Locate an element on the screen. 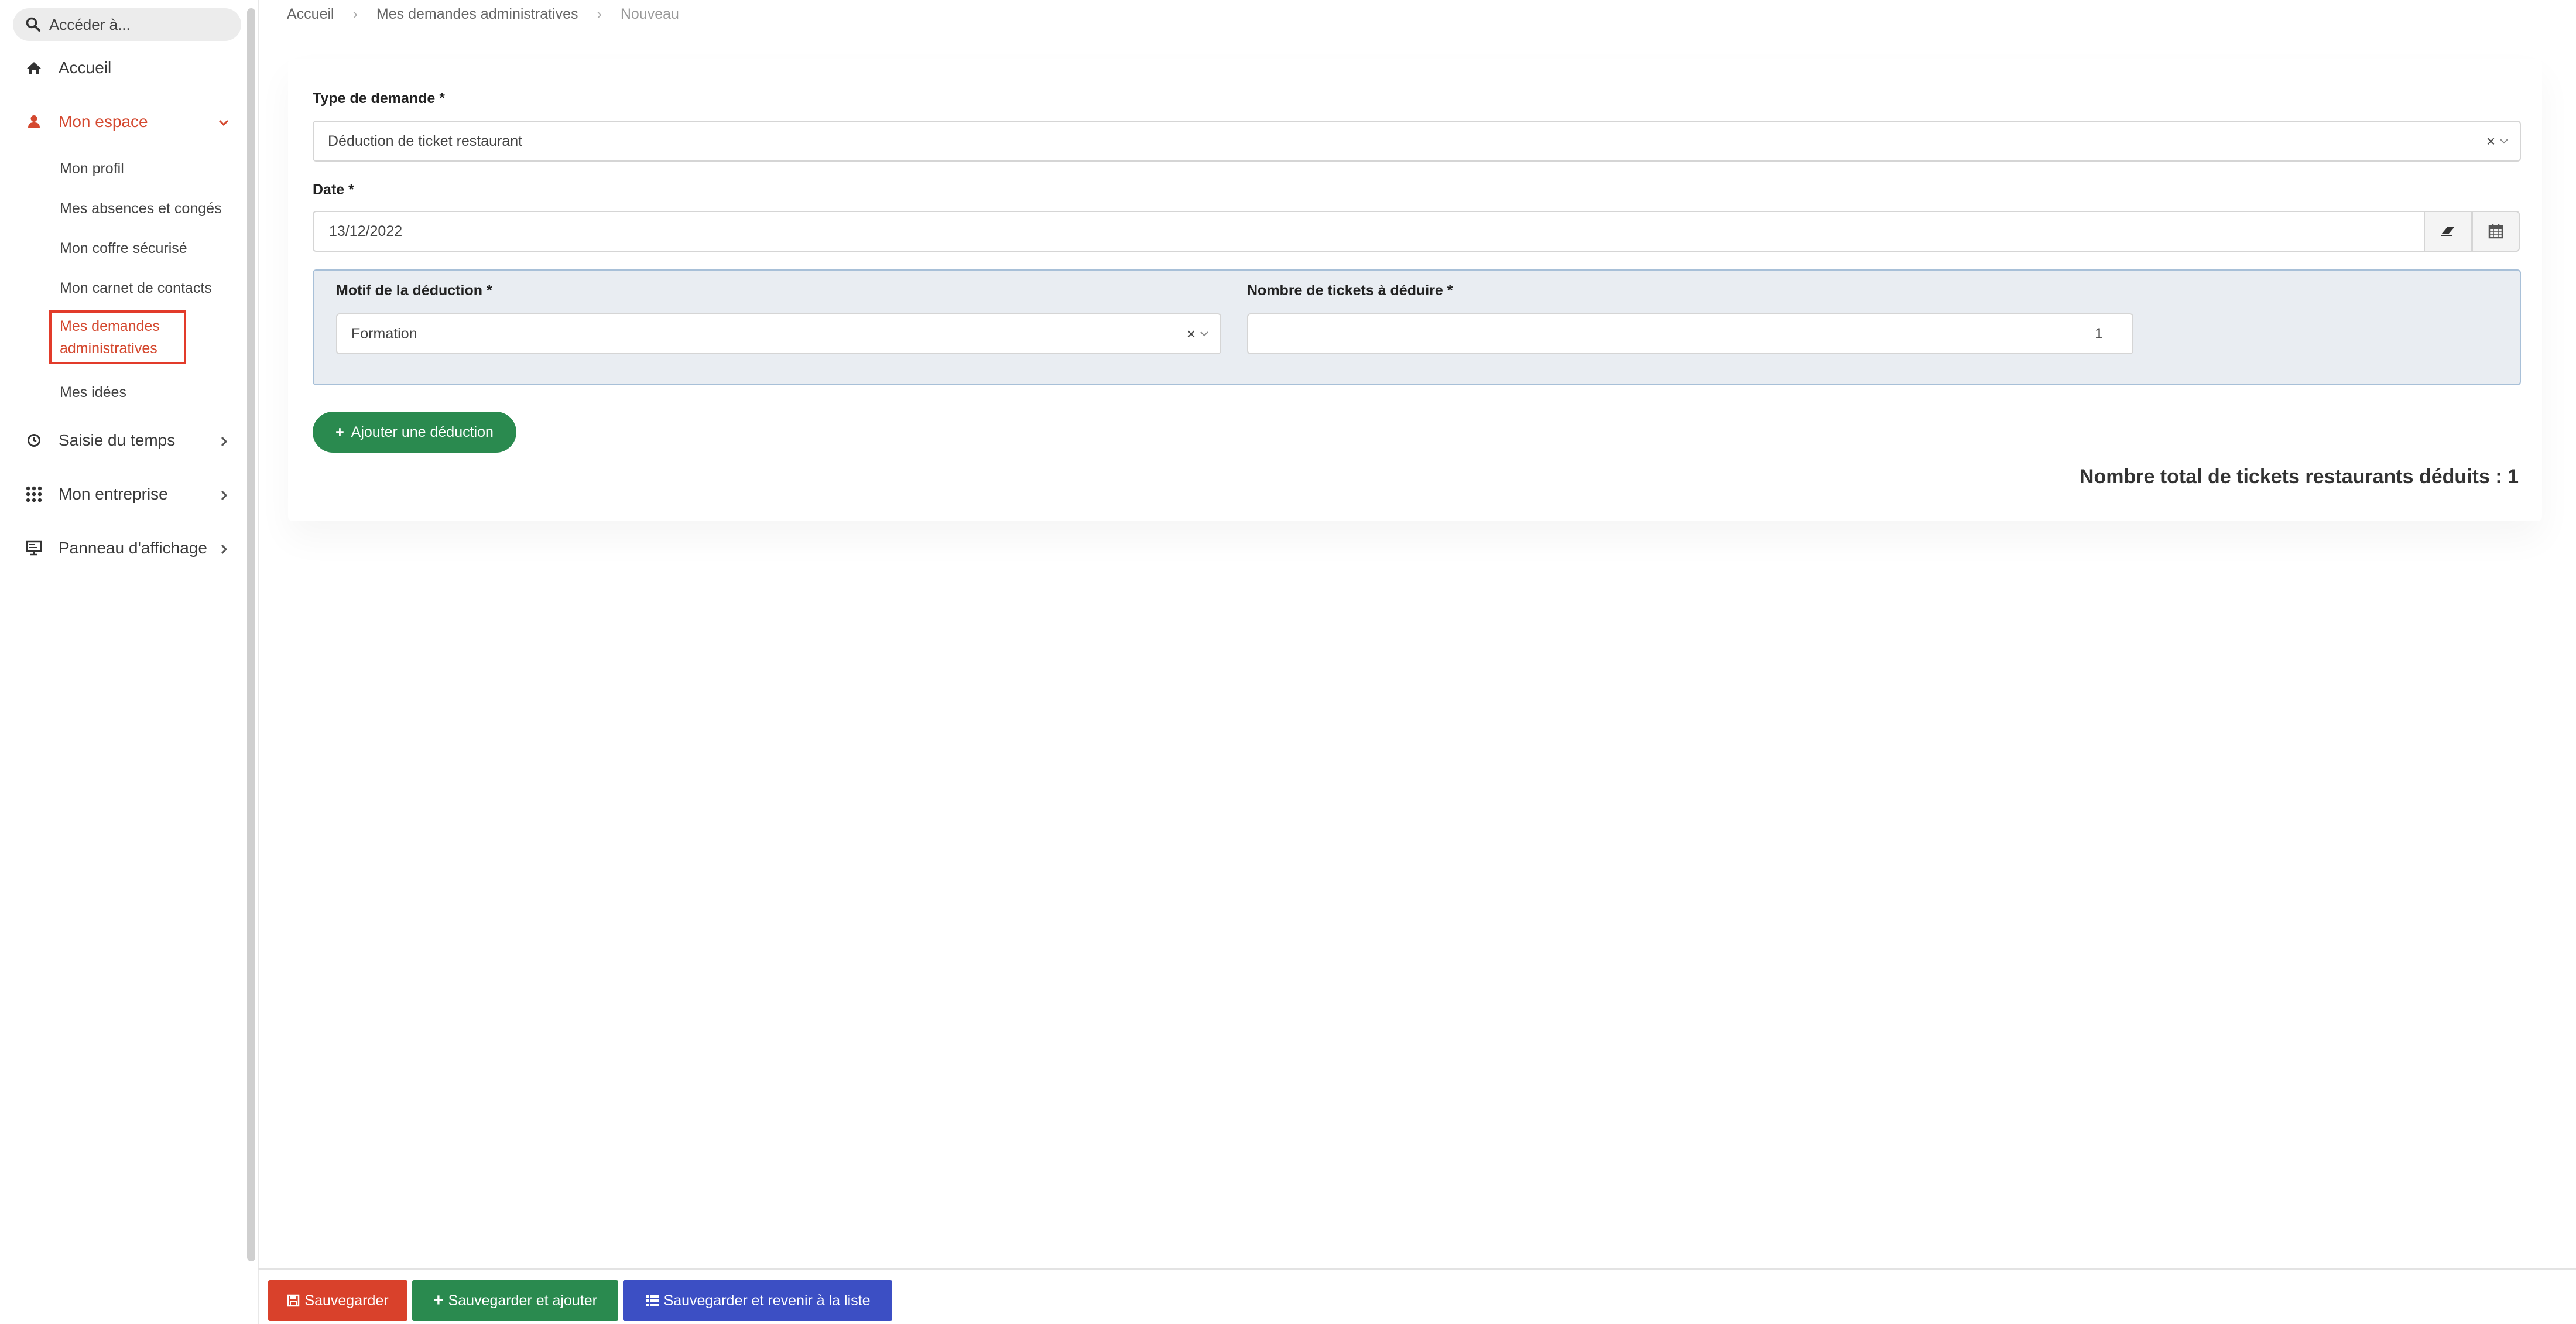 This screenshot has width=2576, height=1324. type-select: Déduction de ticket restaurant × is located at coordinates (1417, 141).